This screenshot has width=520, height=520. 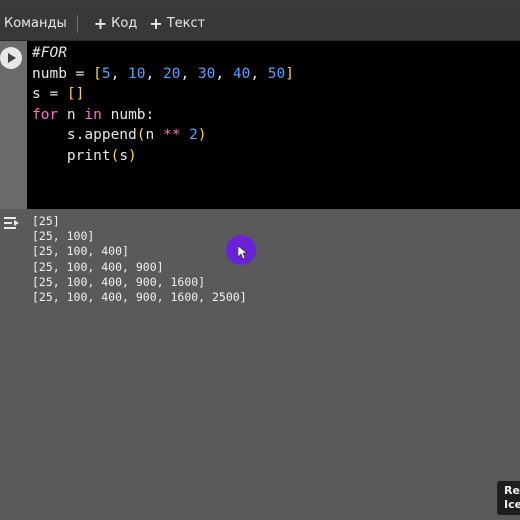 I want to click on code-line: s = [], so click(x=58, y=94).